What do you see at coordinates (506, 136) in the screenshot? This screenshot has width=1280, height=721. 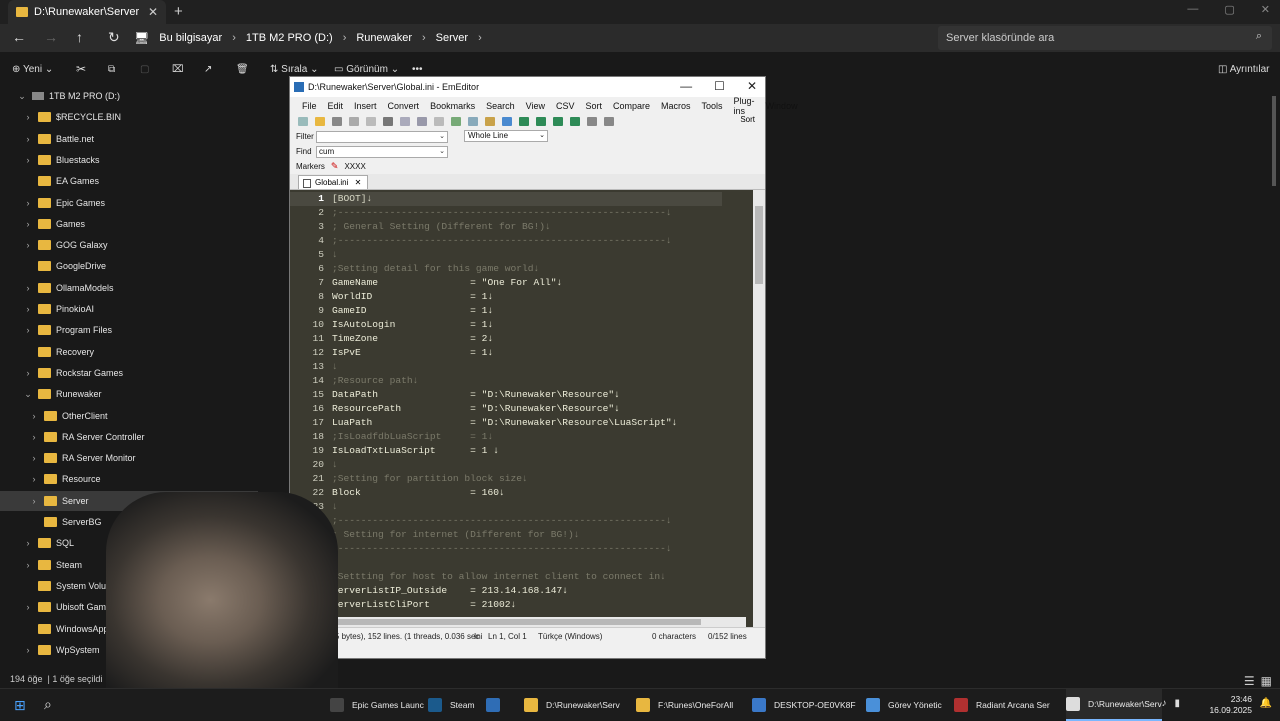 I see `whole-line-select: Whole Line ⌄` at bounding box center [506, 136].